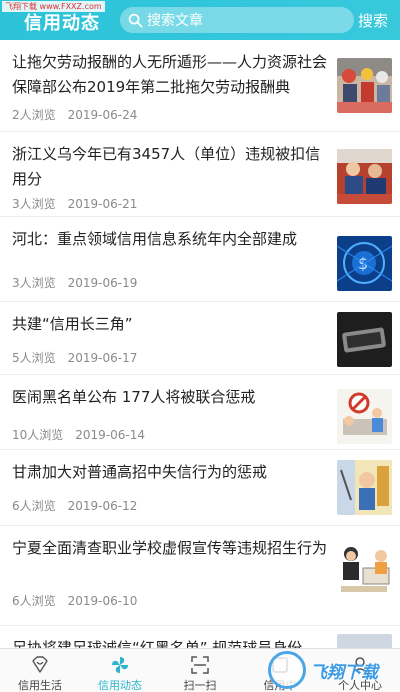 This screenshot has width=400, height=692. I want to click on top-app-bar: 信用动态 飞翔下载 www.FXXZ.com 搜索文章 搜索, so click(200, 20).